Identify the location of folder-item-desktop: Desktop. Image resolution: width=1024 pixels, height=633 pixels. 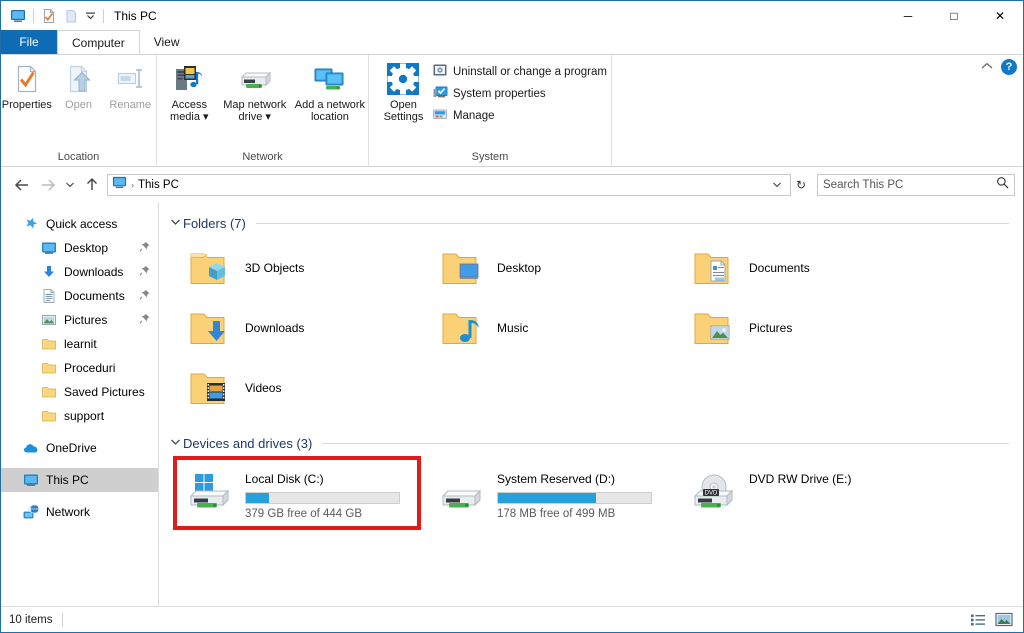
(561, 268).